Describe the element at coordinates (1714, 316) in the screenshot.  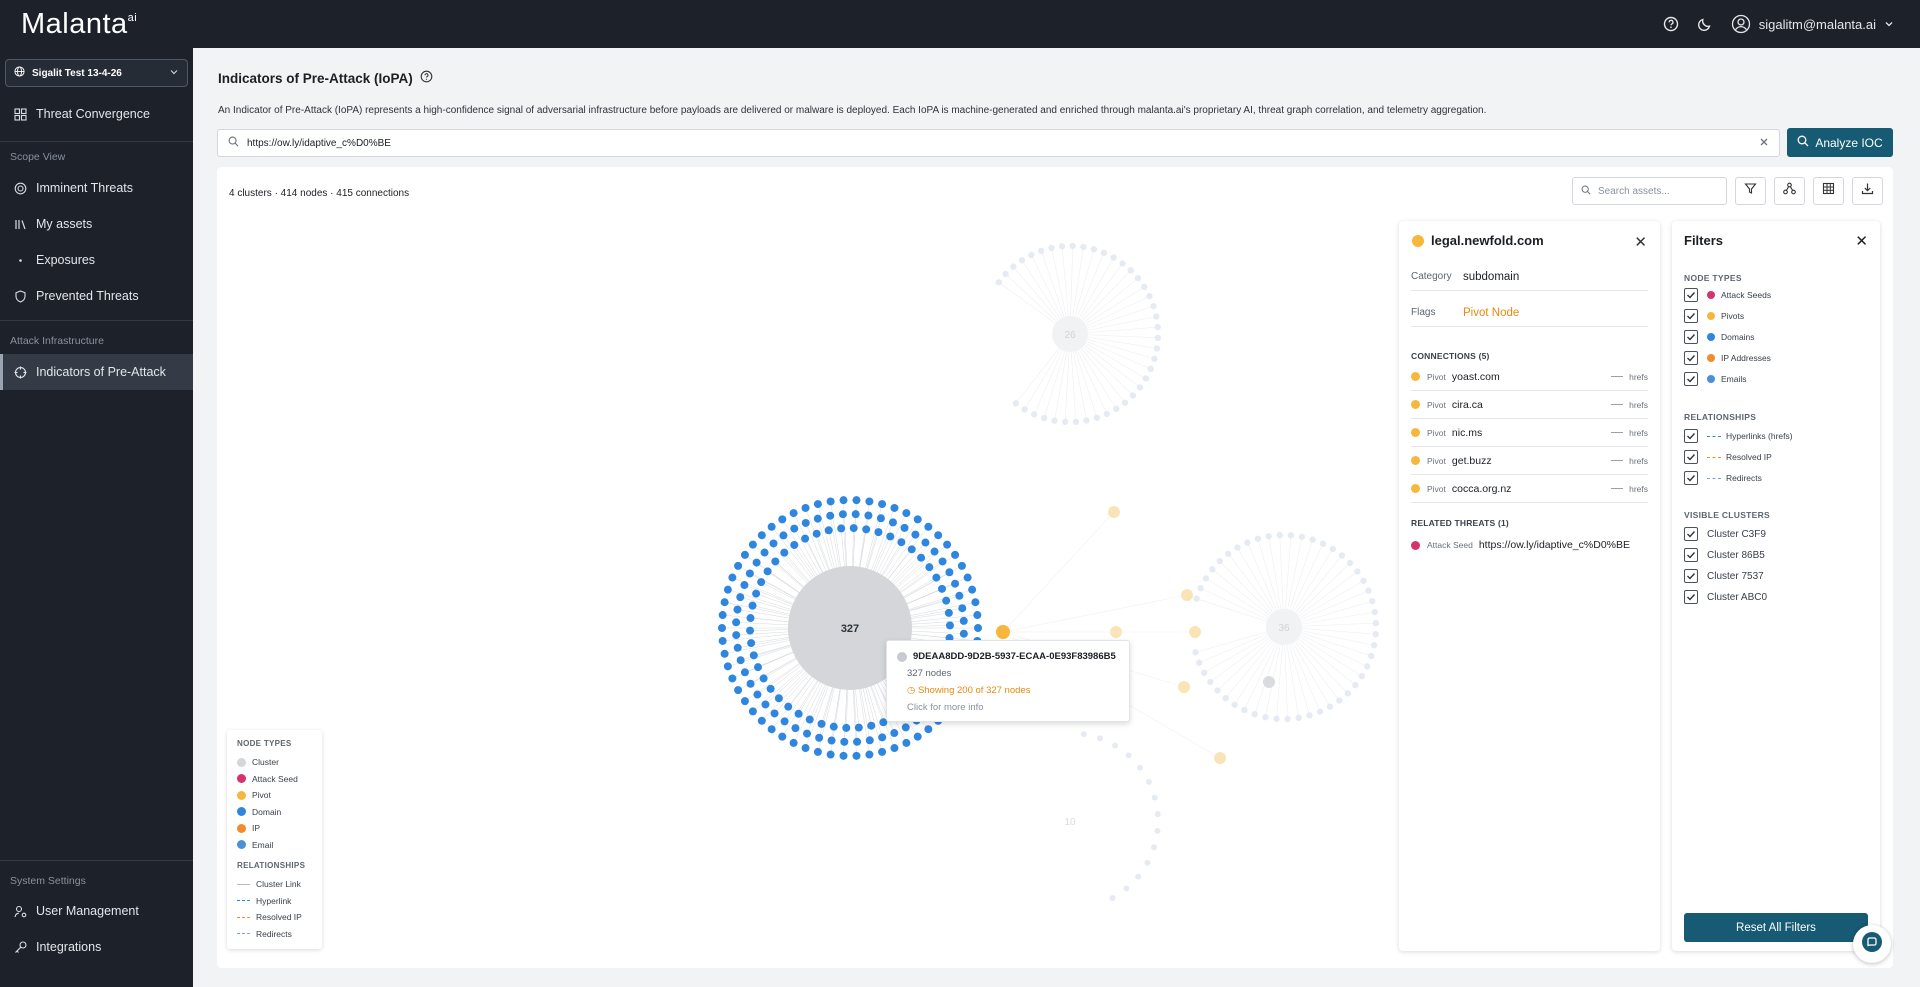
I see `filter-node-type: Pivots` at that location.